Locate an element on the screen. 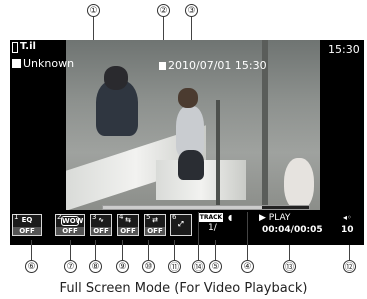 The height and width of the screenshot is (299, 367). callout-10: ⑩ is located at coordinates (148, 266).